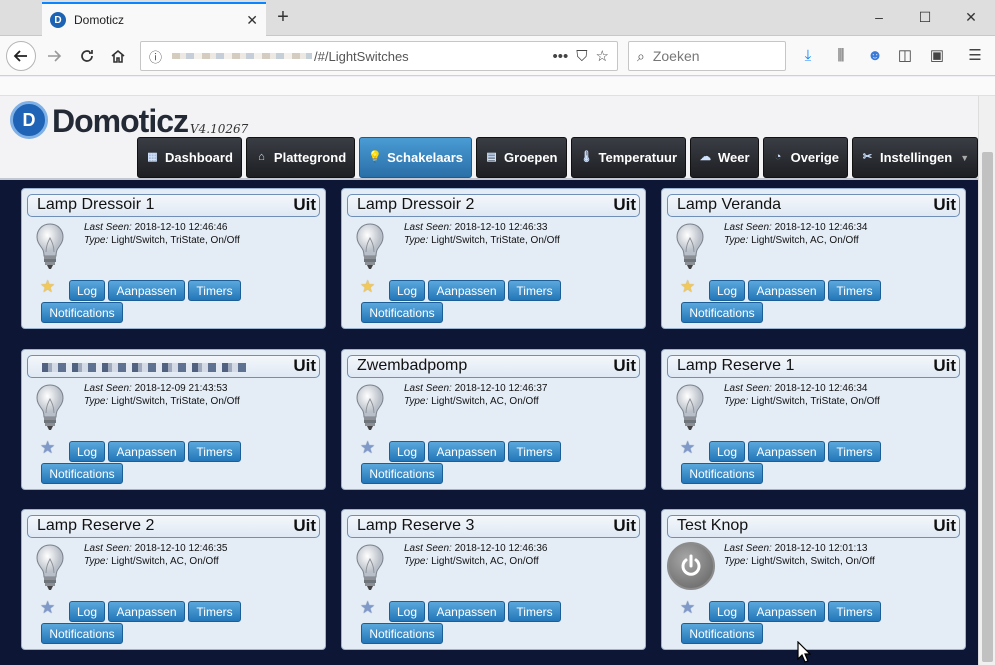 This screenshot has width=995, height=665. I want to click on scenes-icon: ▤, so click(491, 157).